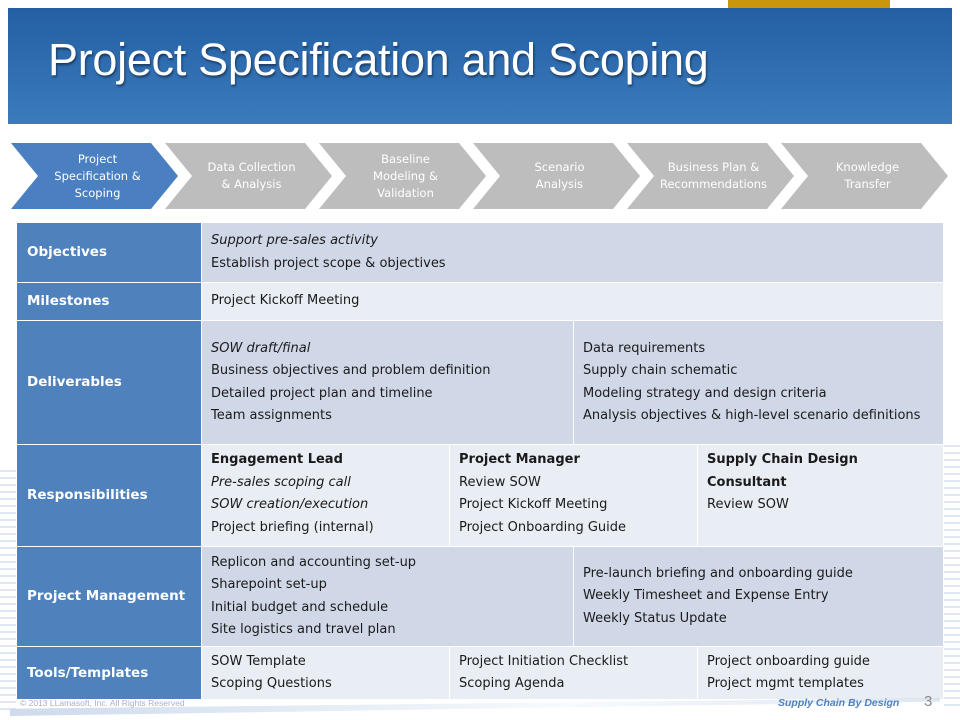  Describe the element at coordinates (303, 629) in the screenshot. I see `pm-item: Site logistics and travel plan` at that location.